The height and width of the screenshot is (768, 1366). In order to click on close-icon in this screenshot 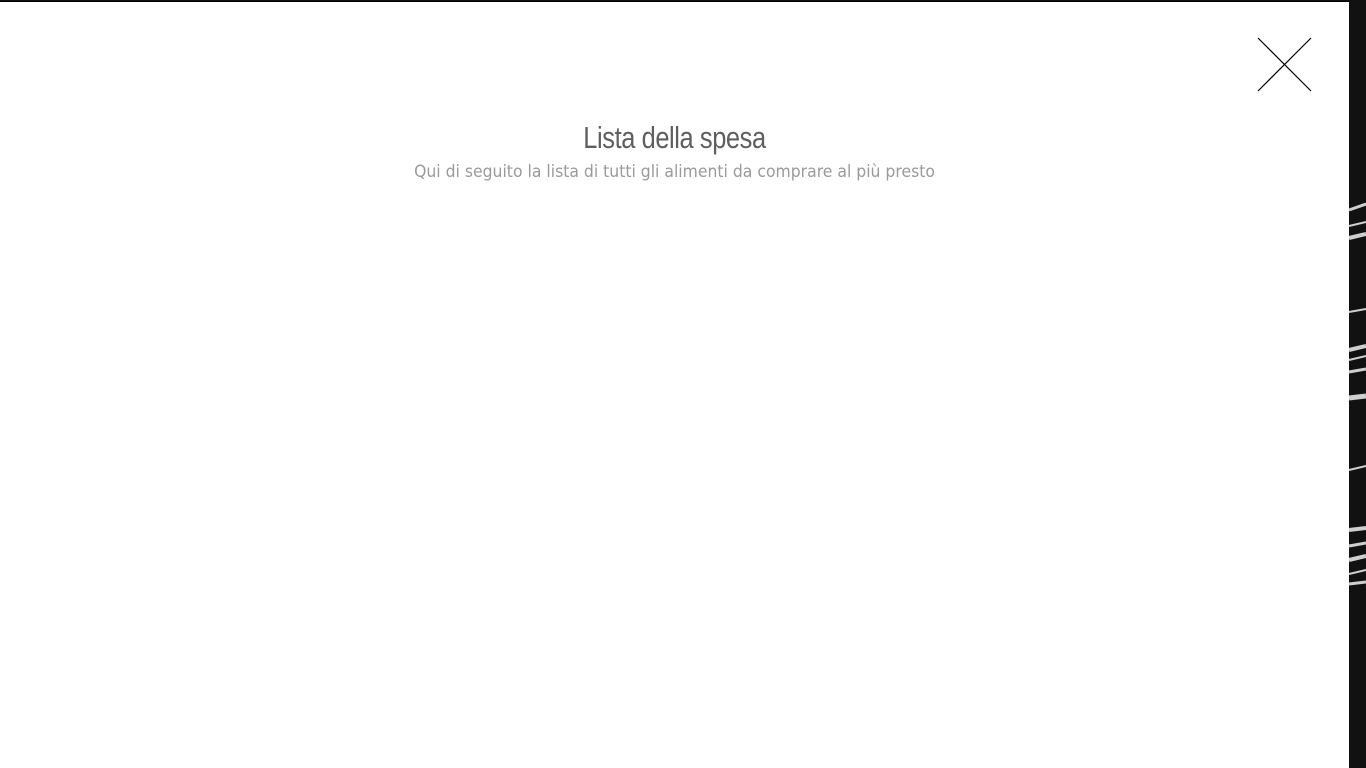, I will do `click(1284, 64)`.